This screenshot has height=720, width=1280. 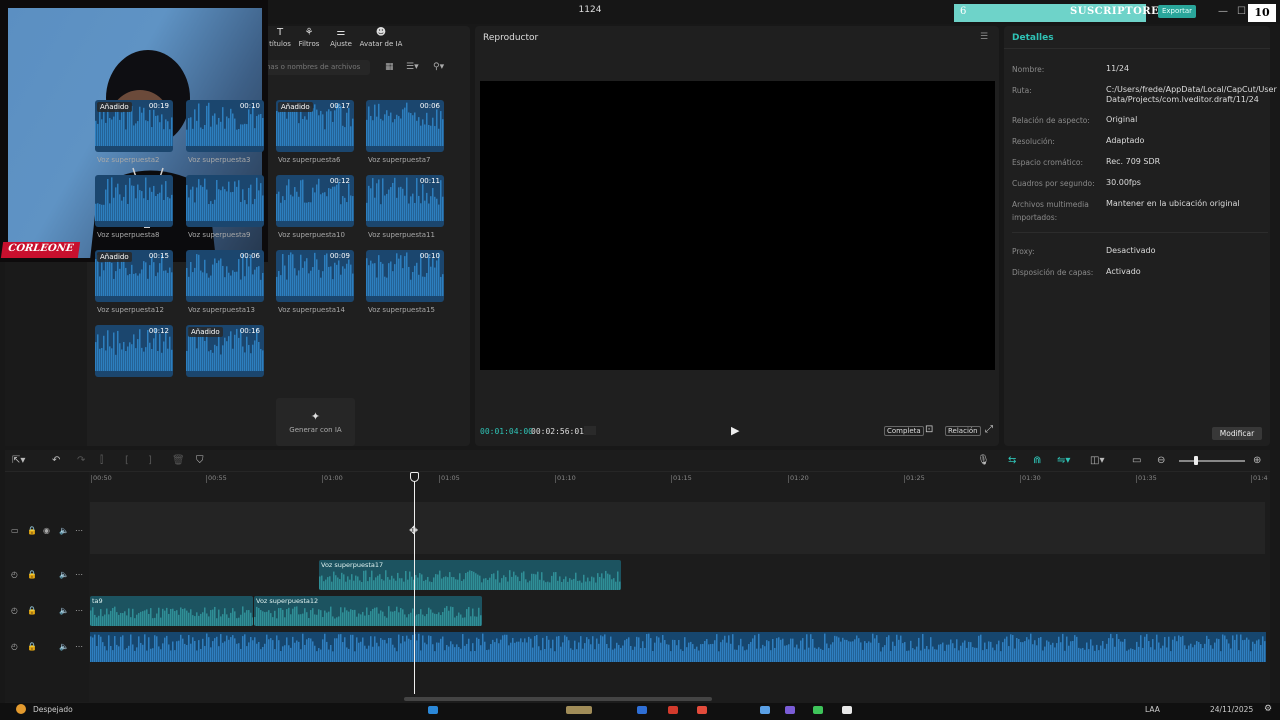 What do you see at coordinates (678, 647) in the screenshot?
I see `music-track-clip` at bounding box center [678, 647].